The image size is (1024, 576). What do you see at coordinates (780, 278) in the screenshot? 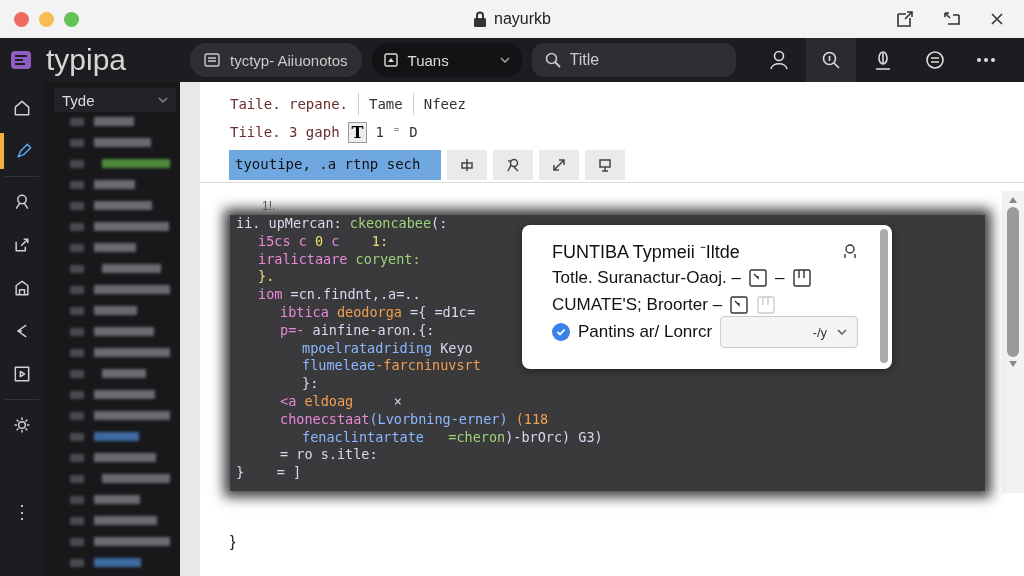
I see `popup-text: –` at bounding box center [780, 278].